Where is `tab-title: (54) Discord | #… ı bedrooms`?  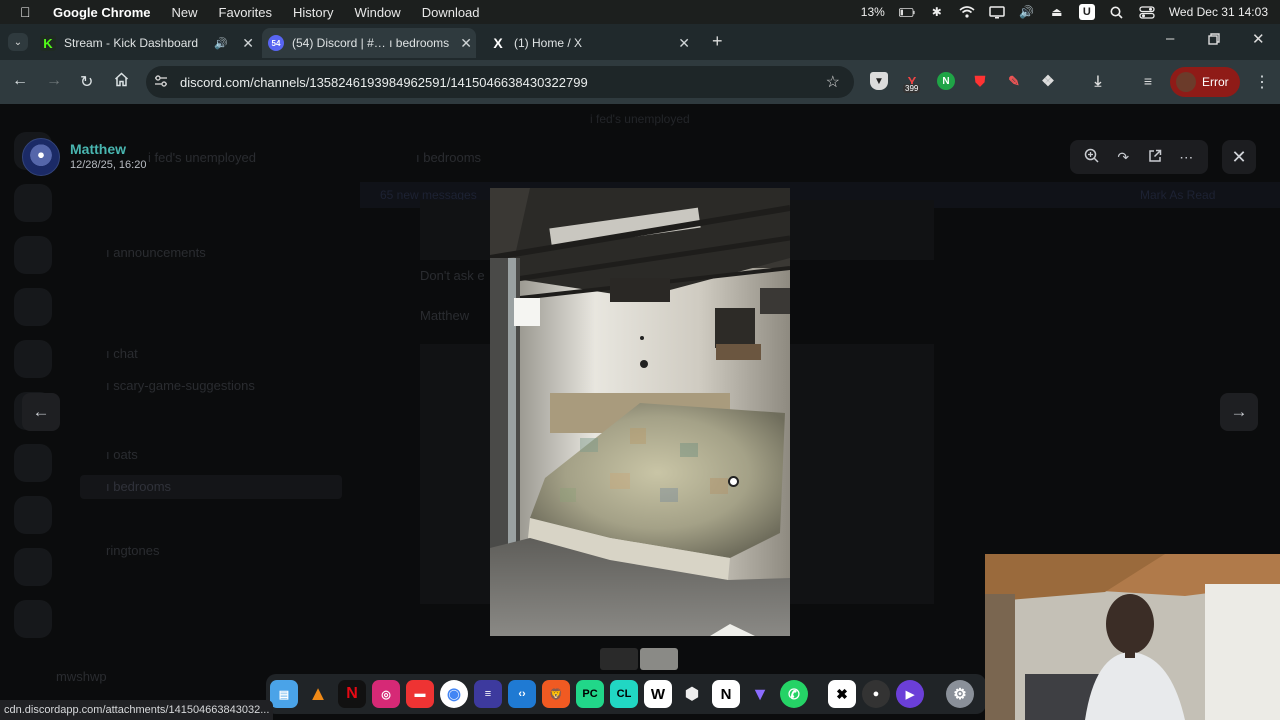 tab-title: (54) Discord | #… ı bedrooms is located at coordinates (371, 43).